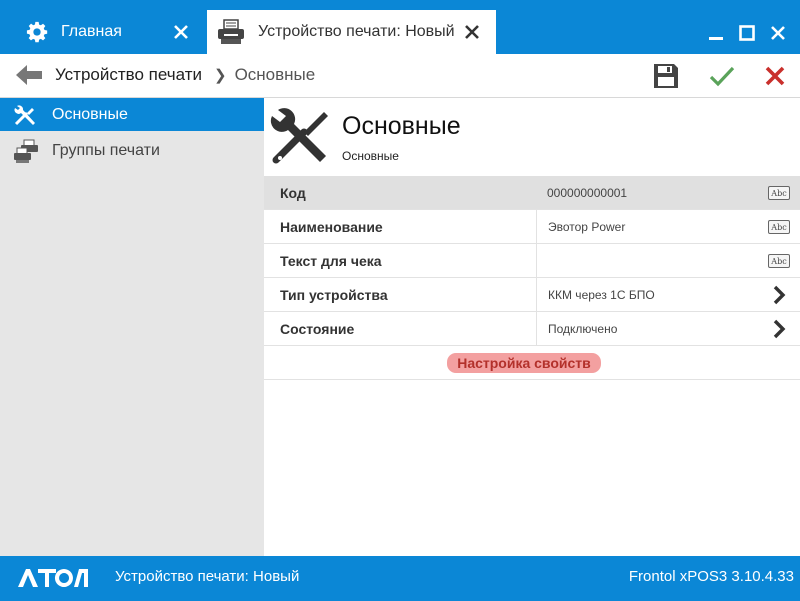 The image size is (800, 601). What do you see at coordinates (778, 33) in the screenshot?
I see `close-window-icon` at bounding box center [778, 33].